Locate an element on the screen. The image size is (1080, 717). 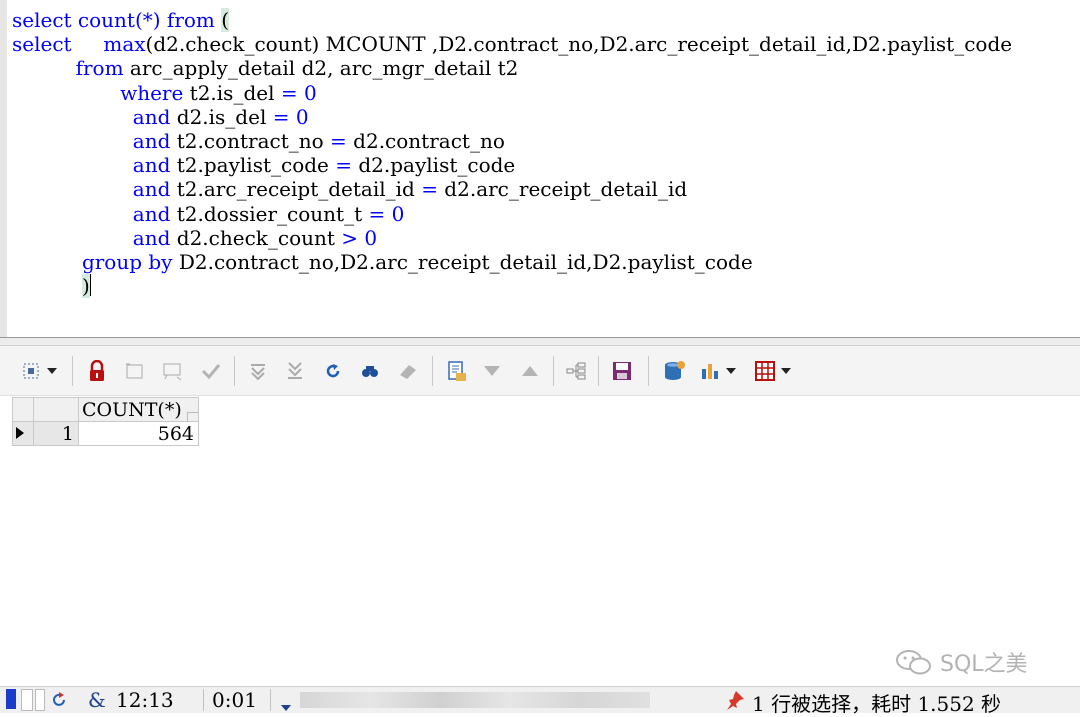
row-number: 1 is located at coordinates (56, 433).